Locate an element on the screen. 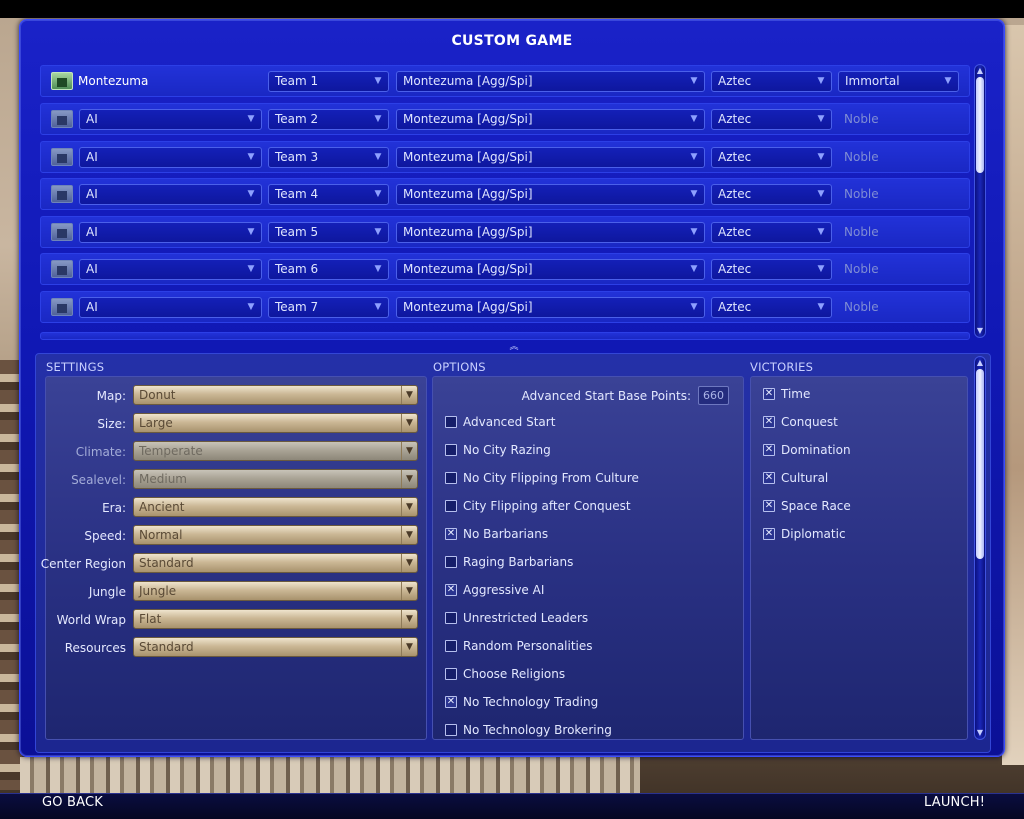 The height and width of the screenshot is (819, 1024). setting-dropdown: Ancient ▼ is located at coordinates (275, 507).